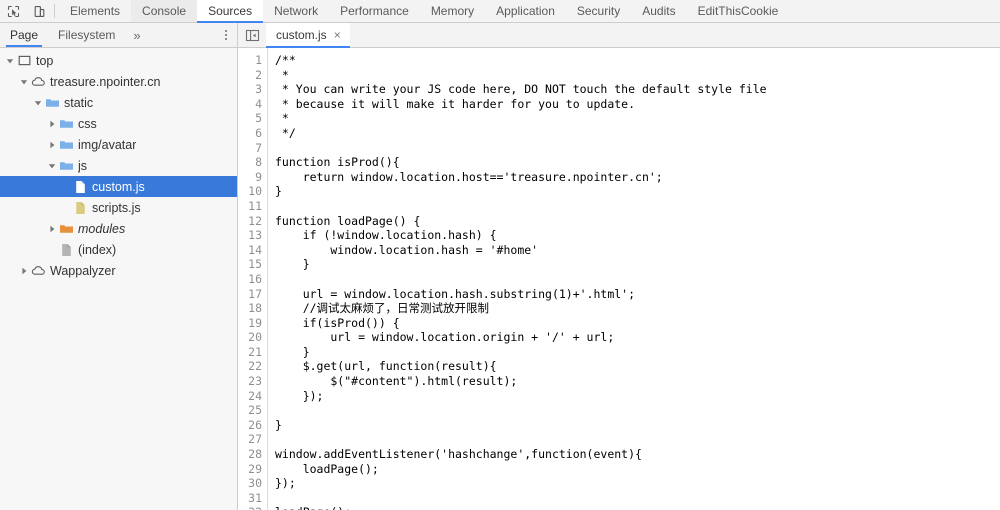 The height and width of the screenshot is (510, 1000). What do you see at coordinates (637, 162) in the screenshot?
I see `code-line: function isProd(){` at bounding box center [637, 162].